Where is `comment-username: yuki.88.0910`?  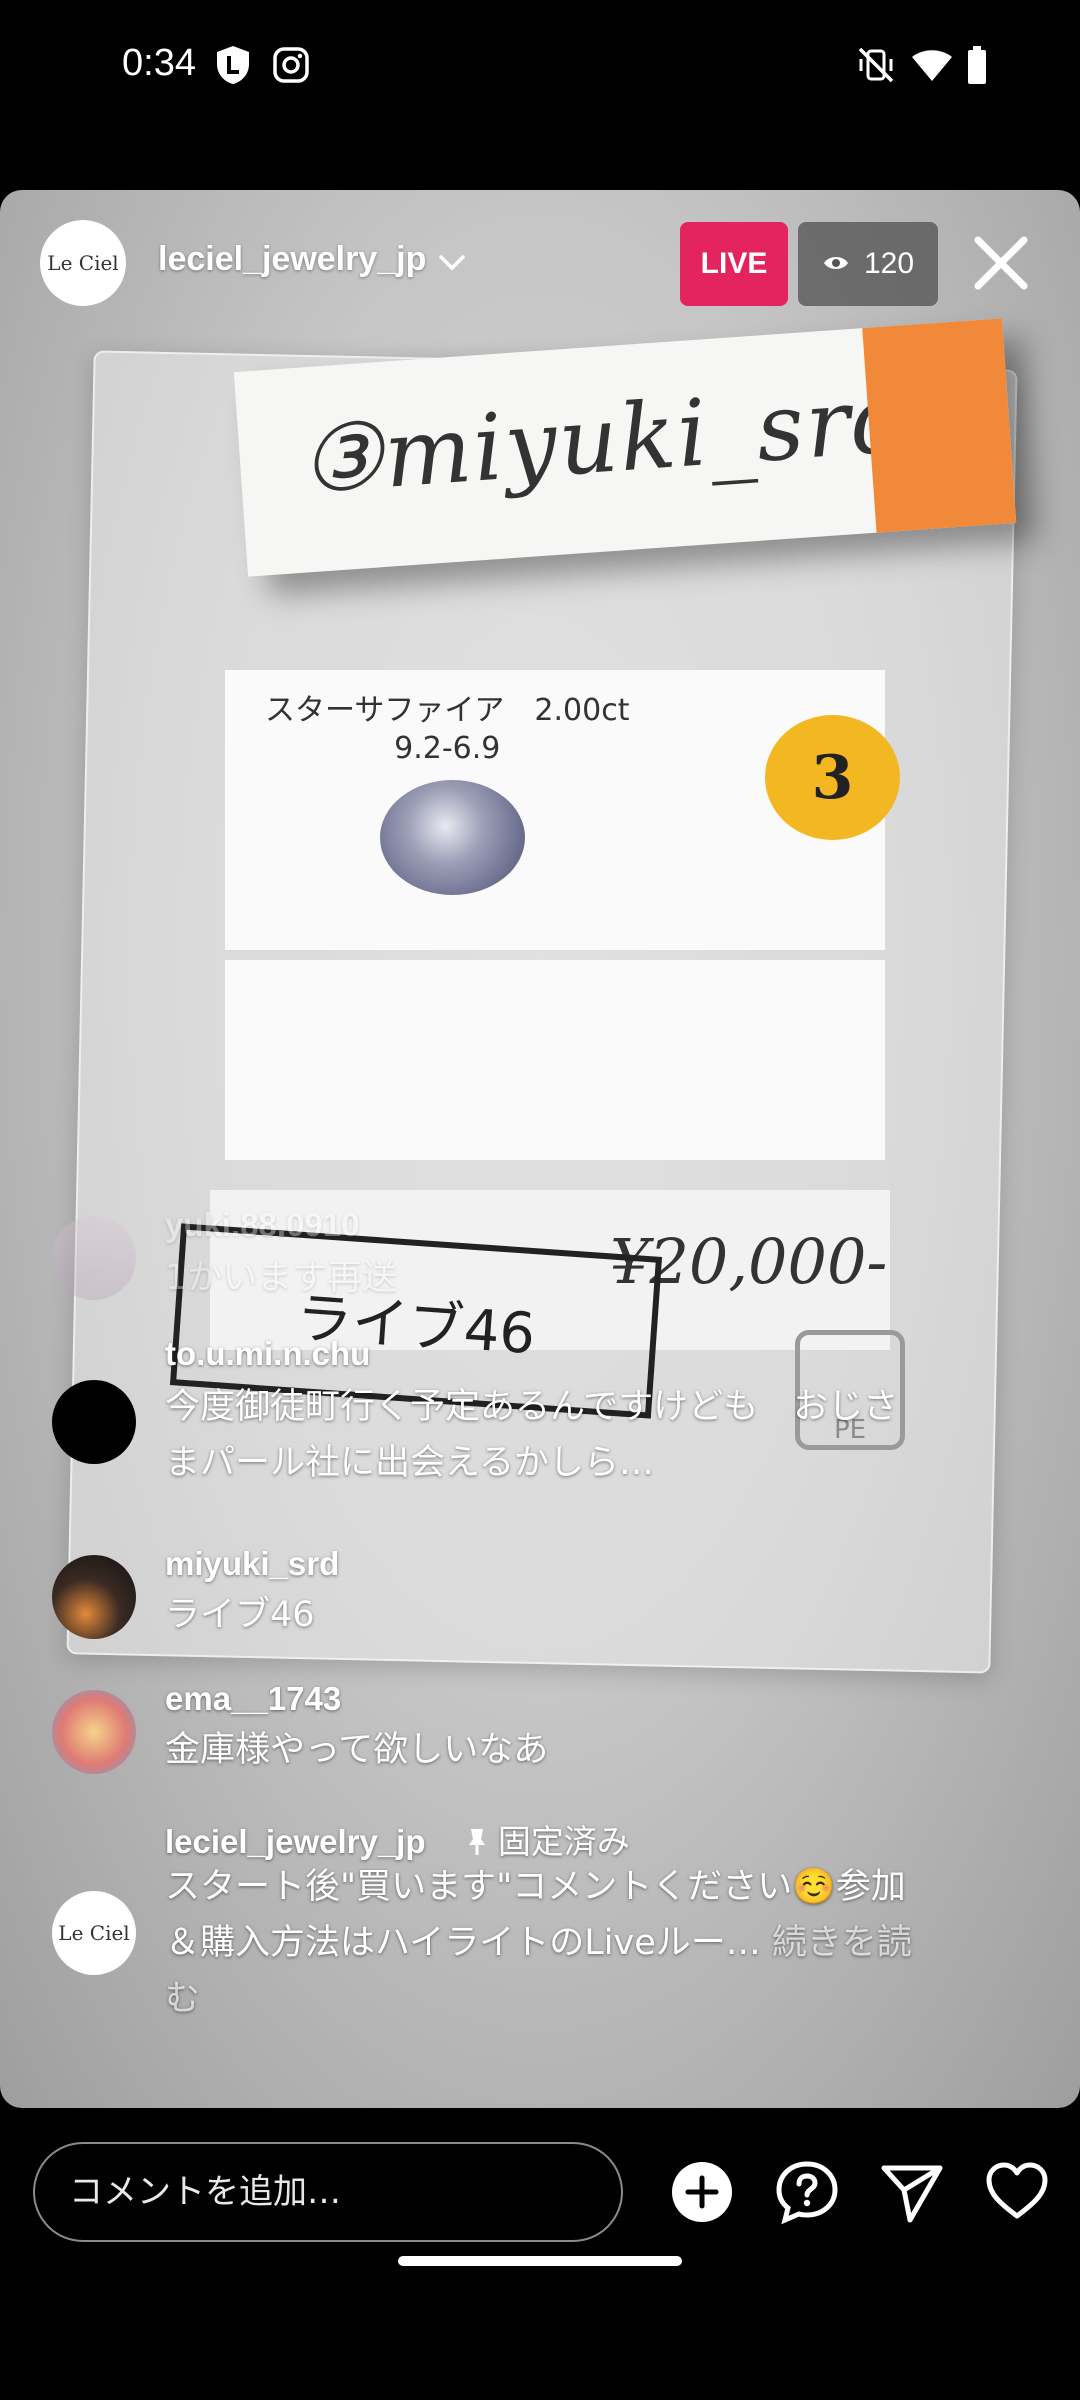
comment-username: yuki.88.0910 is located at coordinates (262, 1225).